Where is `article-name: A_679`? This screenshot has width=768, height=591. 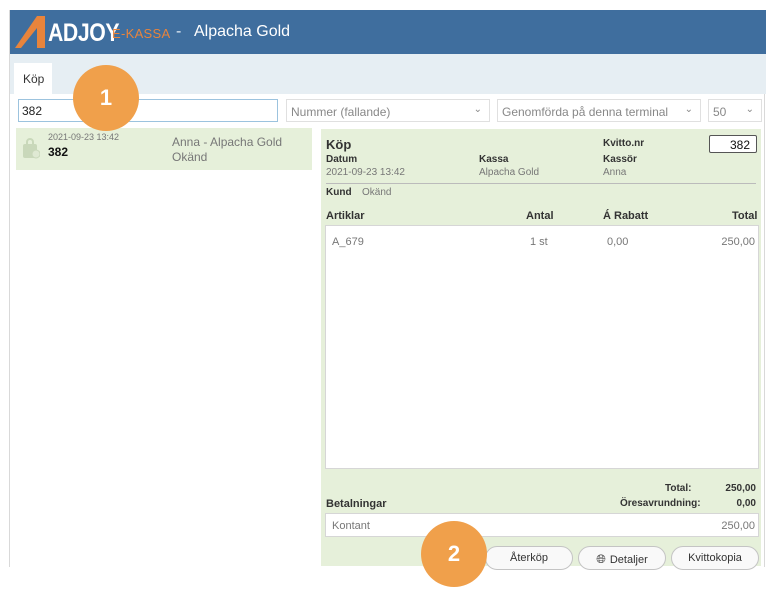 article-name: A_679 is located at coordinates (348, 242).